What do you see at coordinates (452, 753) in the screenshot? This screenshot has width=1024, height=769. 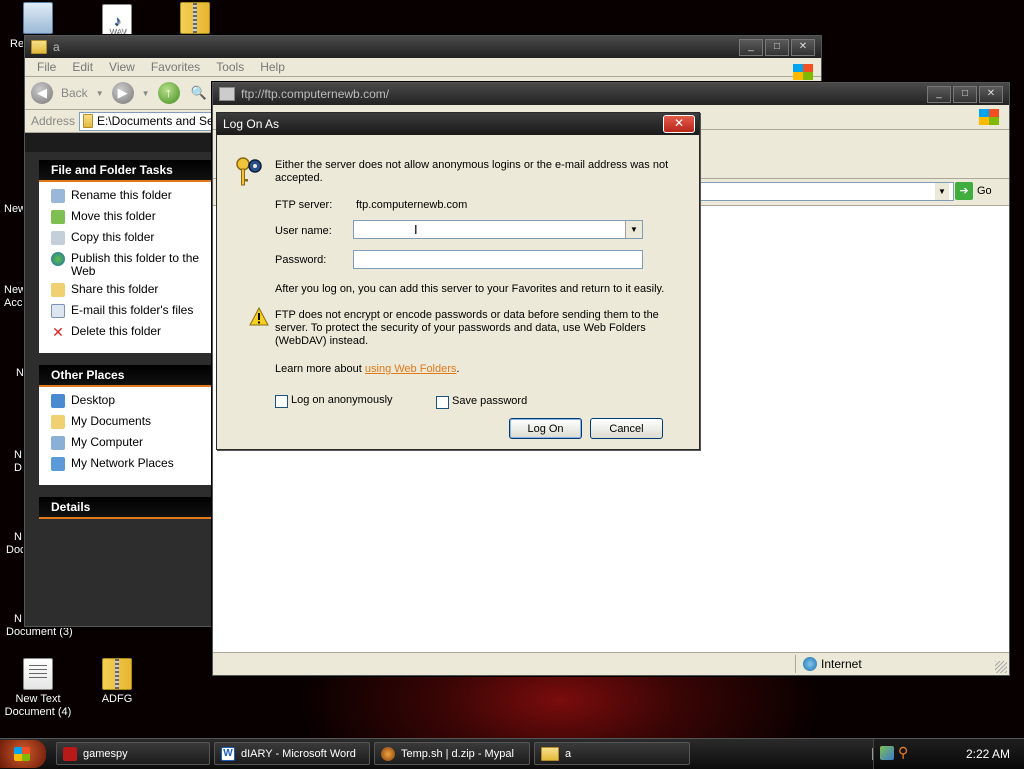 I see `taskbar-button-mypal: Temp.sh | d.zip - Mypal` at bounding box center [452, 753].